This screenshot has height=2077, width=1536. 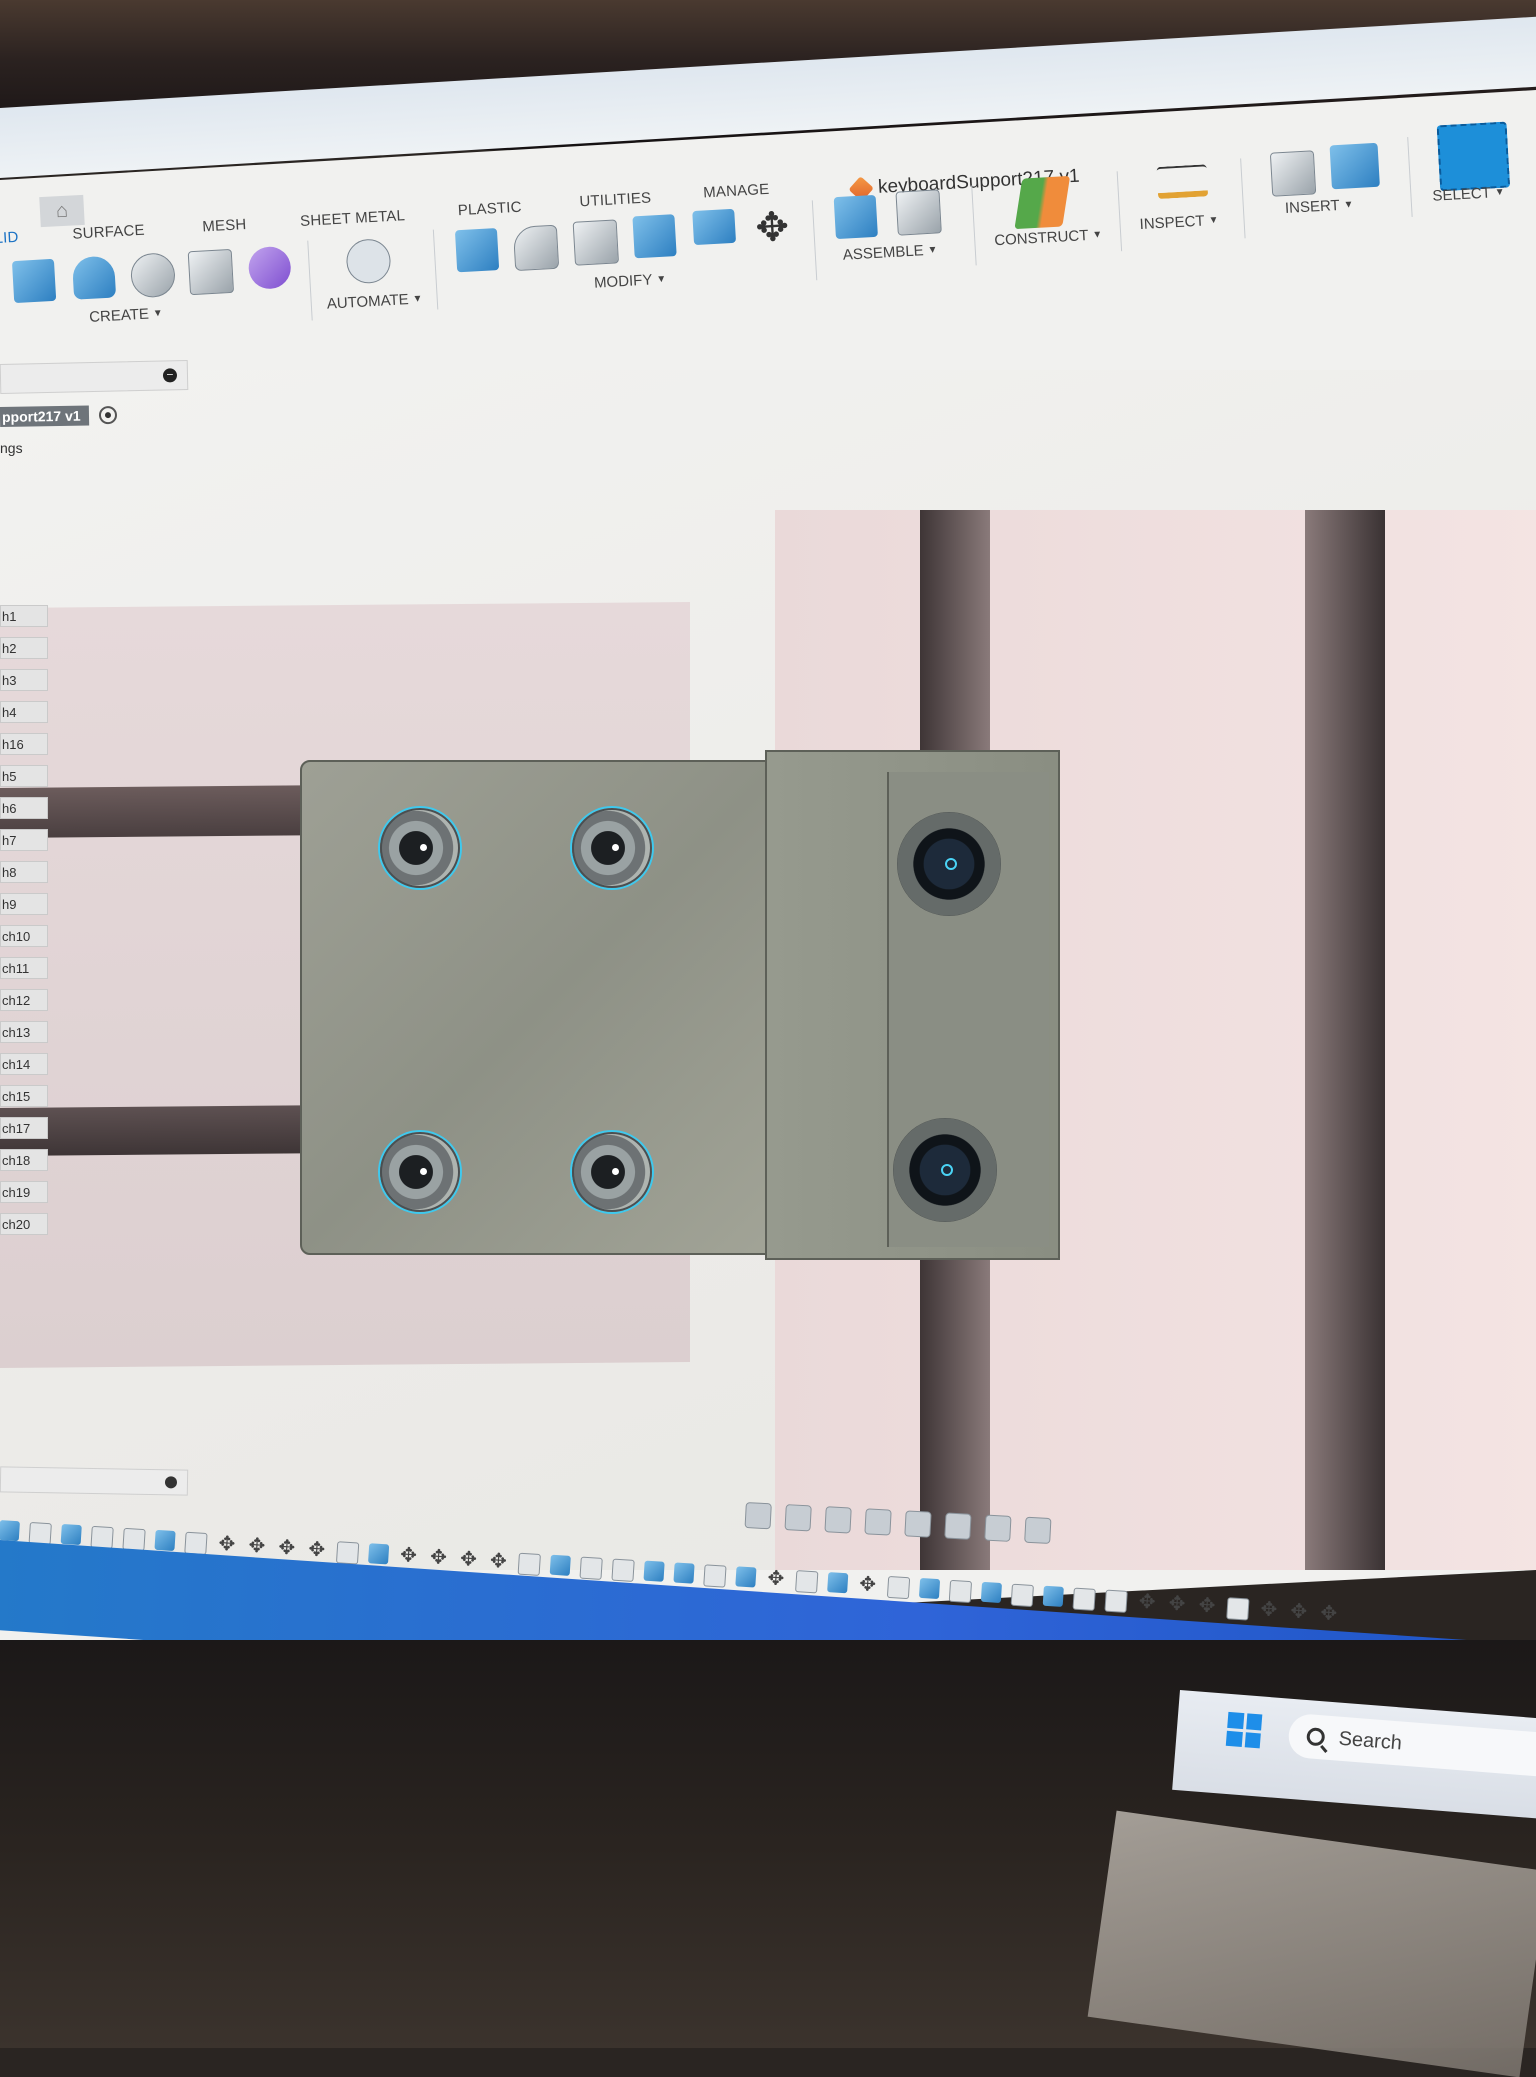 What do you see at coordinates (736, 191) in the screenshot?
I see `tab-manage: MANAGE` at bounding box center [736, 191].